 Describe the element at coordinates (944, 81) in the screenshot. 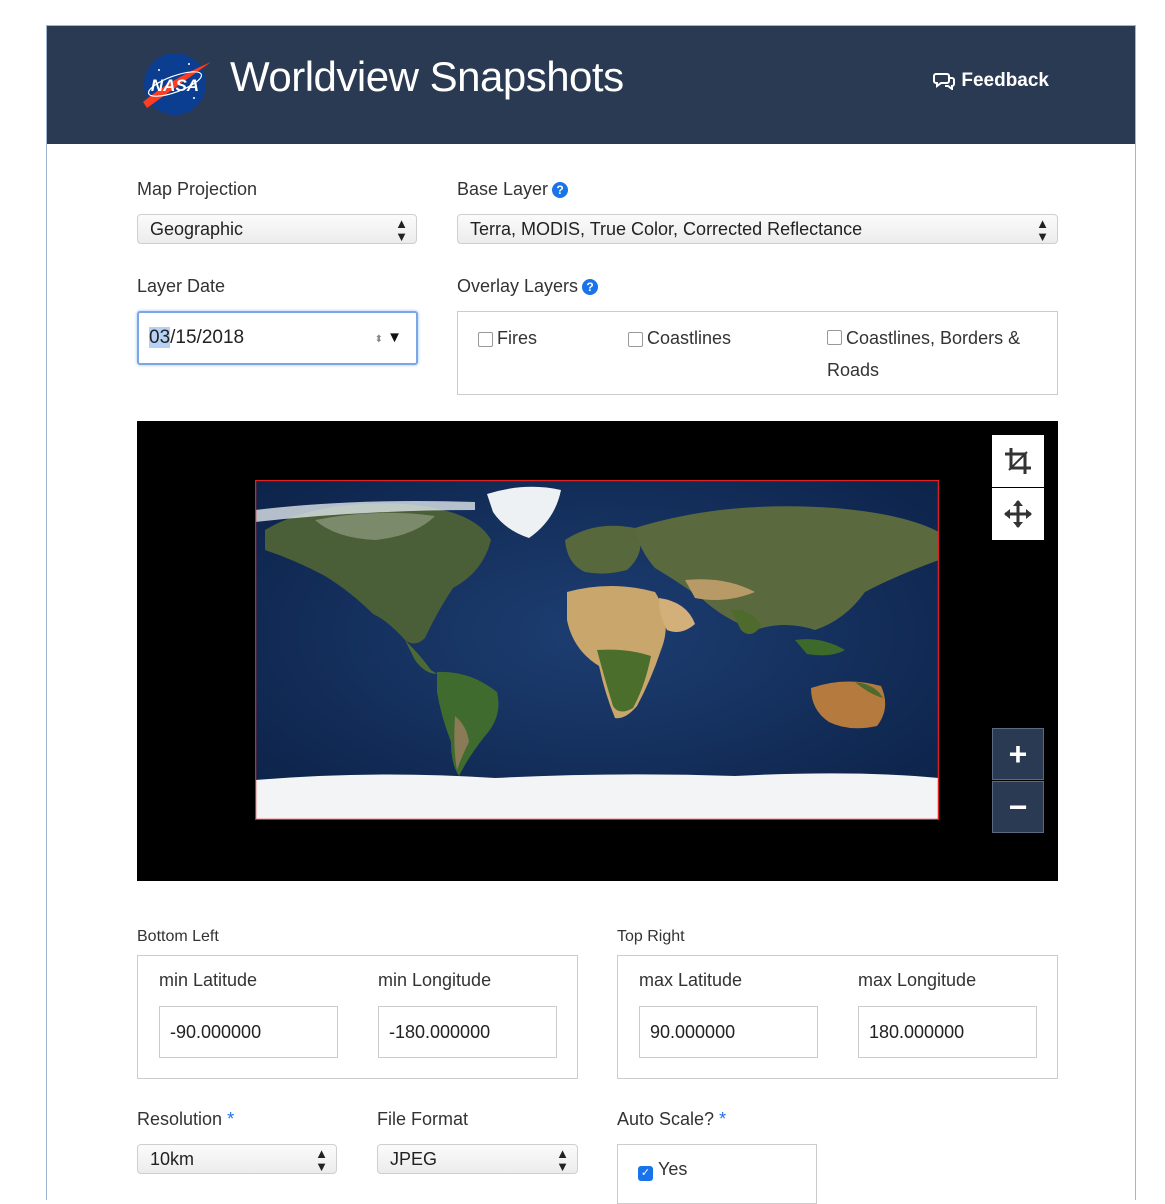

I see `chat-bubbles-icon` at that location.